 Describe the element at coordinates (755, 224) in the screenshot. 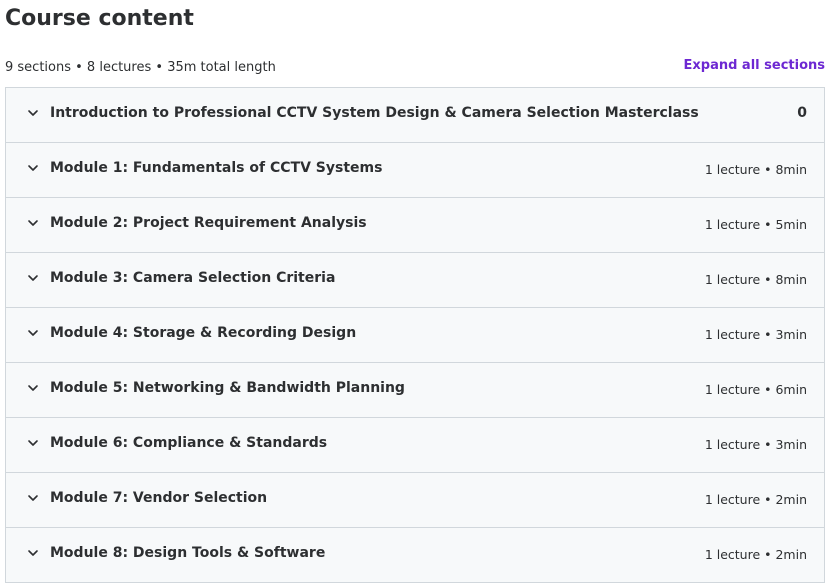

I see `section-meta: 1 lecture • 5min` at that location.